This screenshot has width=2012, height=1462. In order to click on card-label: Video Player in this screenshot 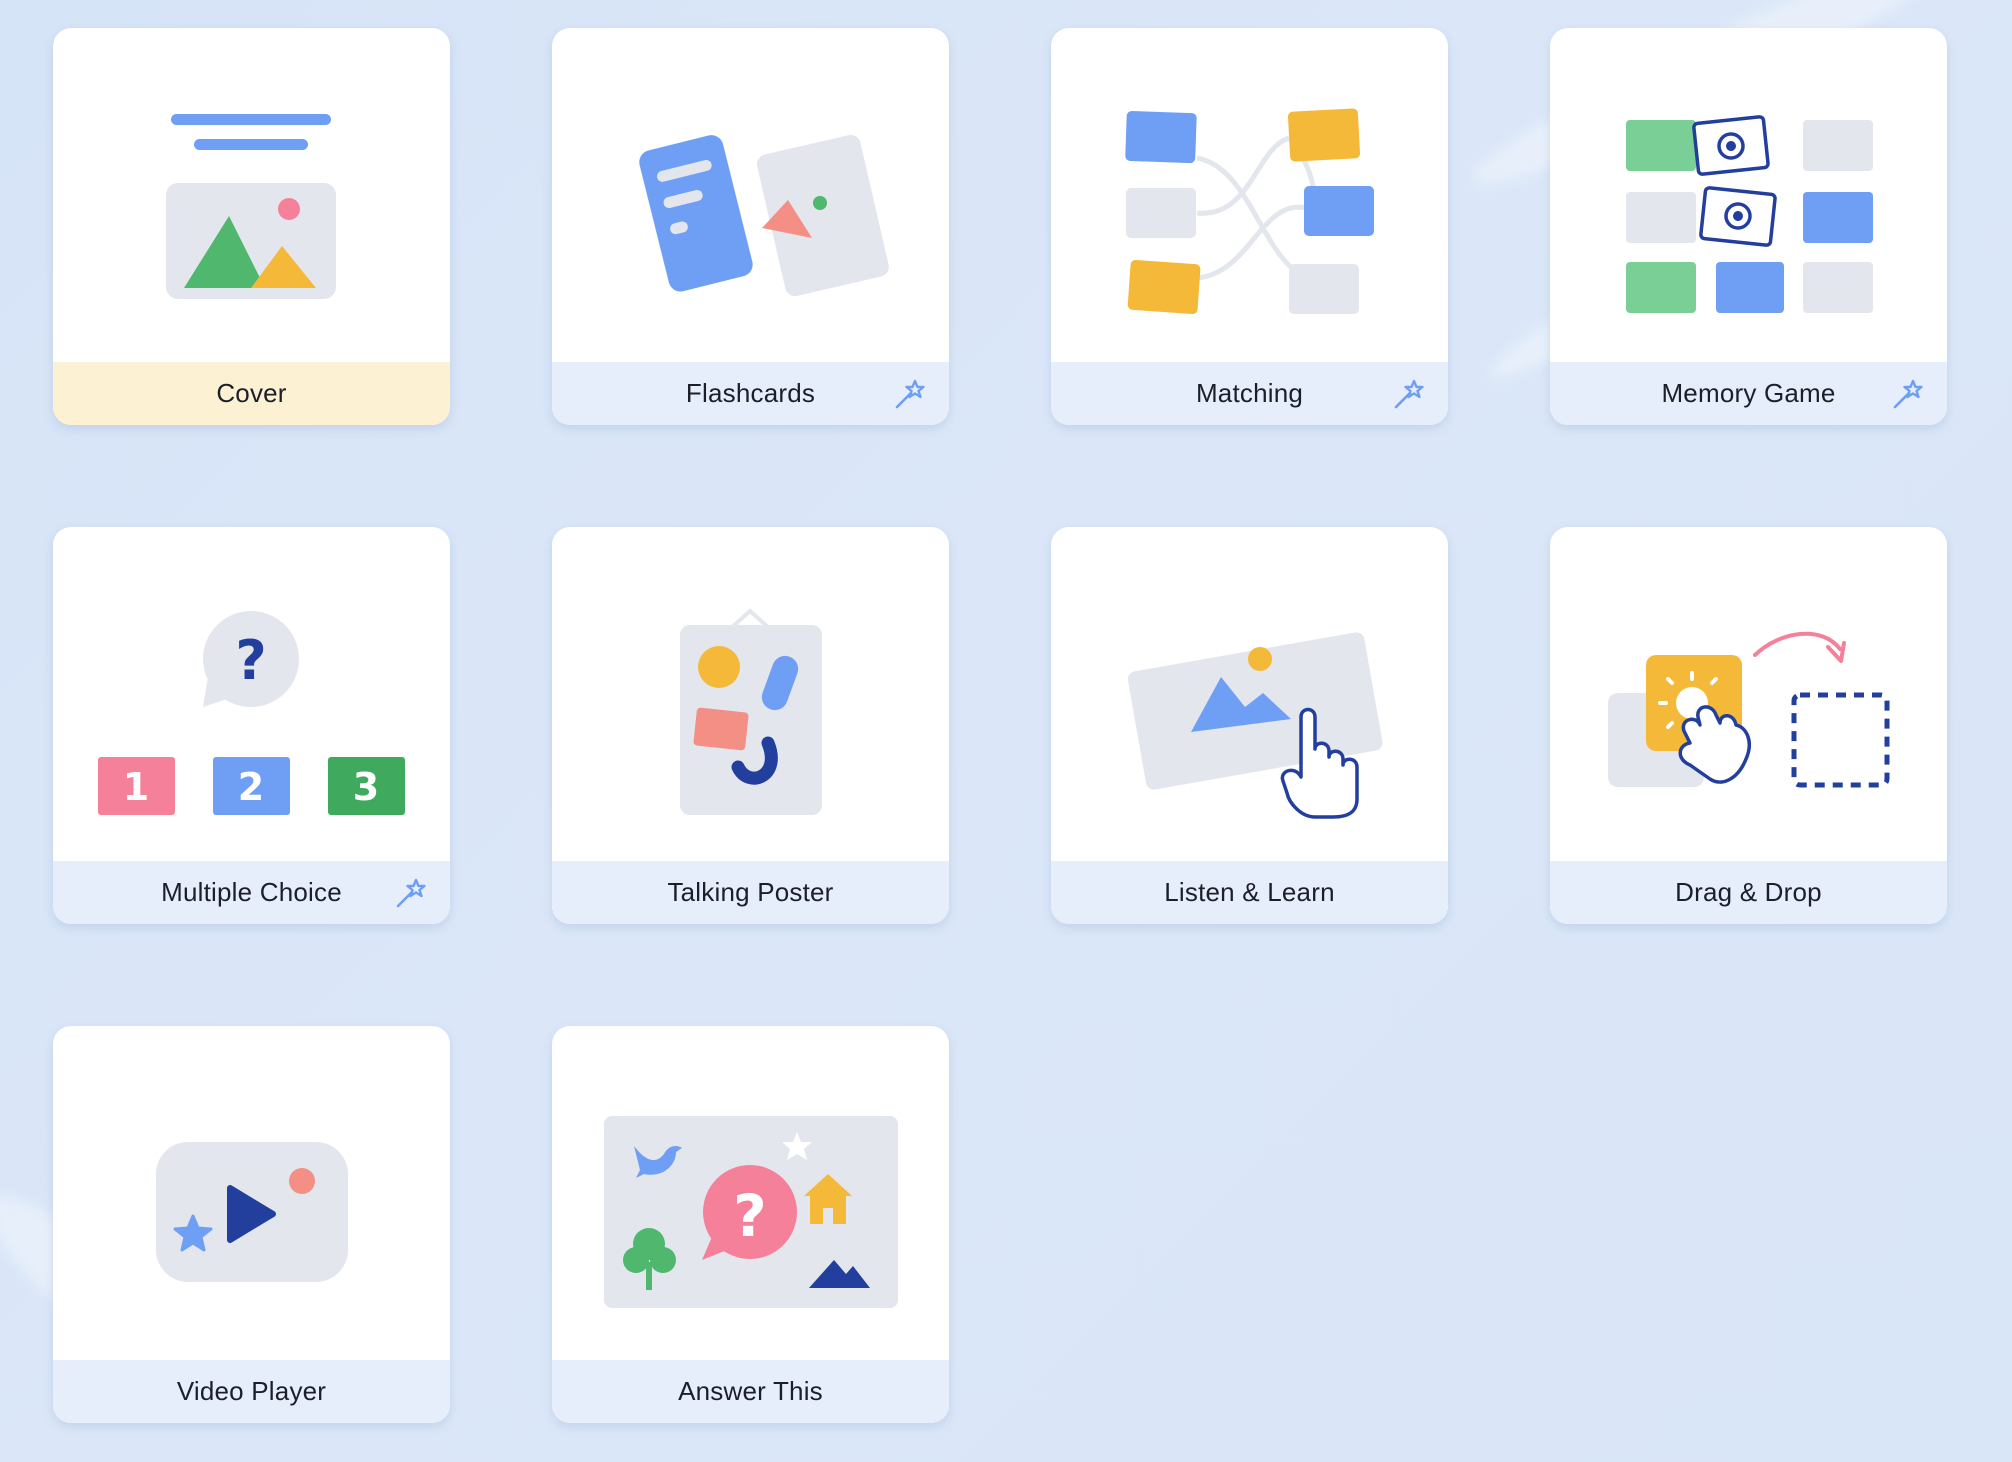, I will do `click(251, 1391)`.